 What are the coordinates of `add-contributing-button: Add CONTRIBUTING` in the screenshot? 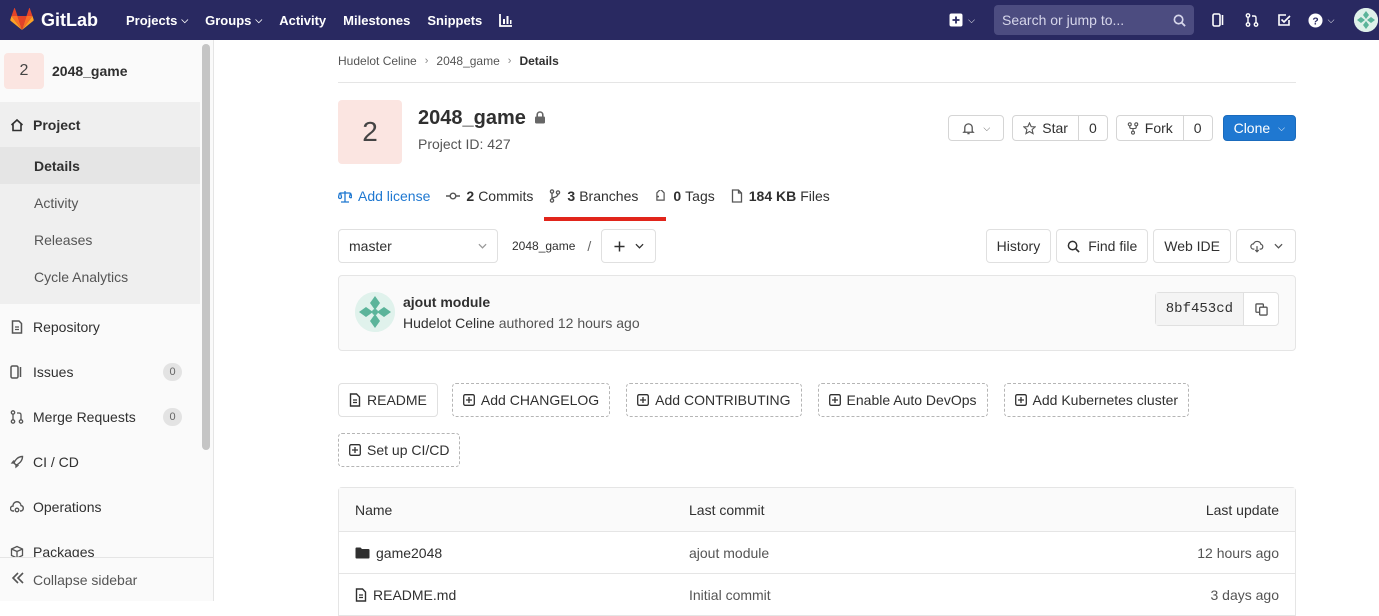 It's located at (714, 400).